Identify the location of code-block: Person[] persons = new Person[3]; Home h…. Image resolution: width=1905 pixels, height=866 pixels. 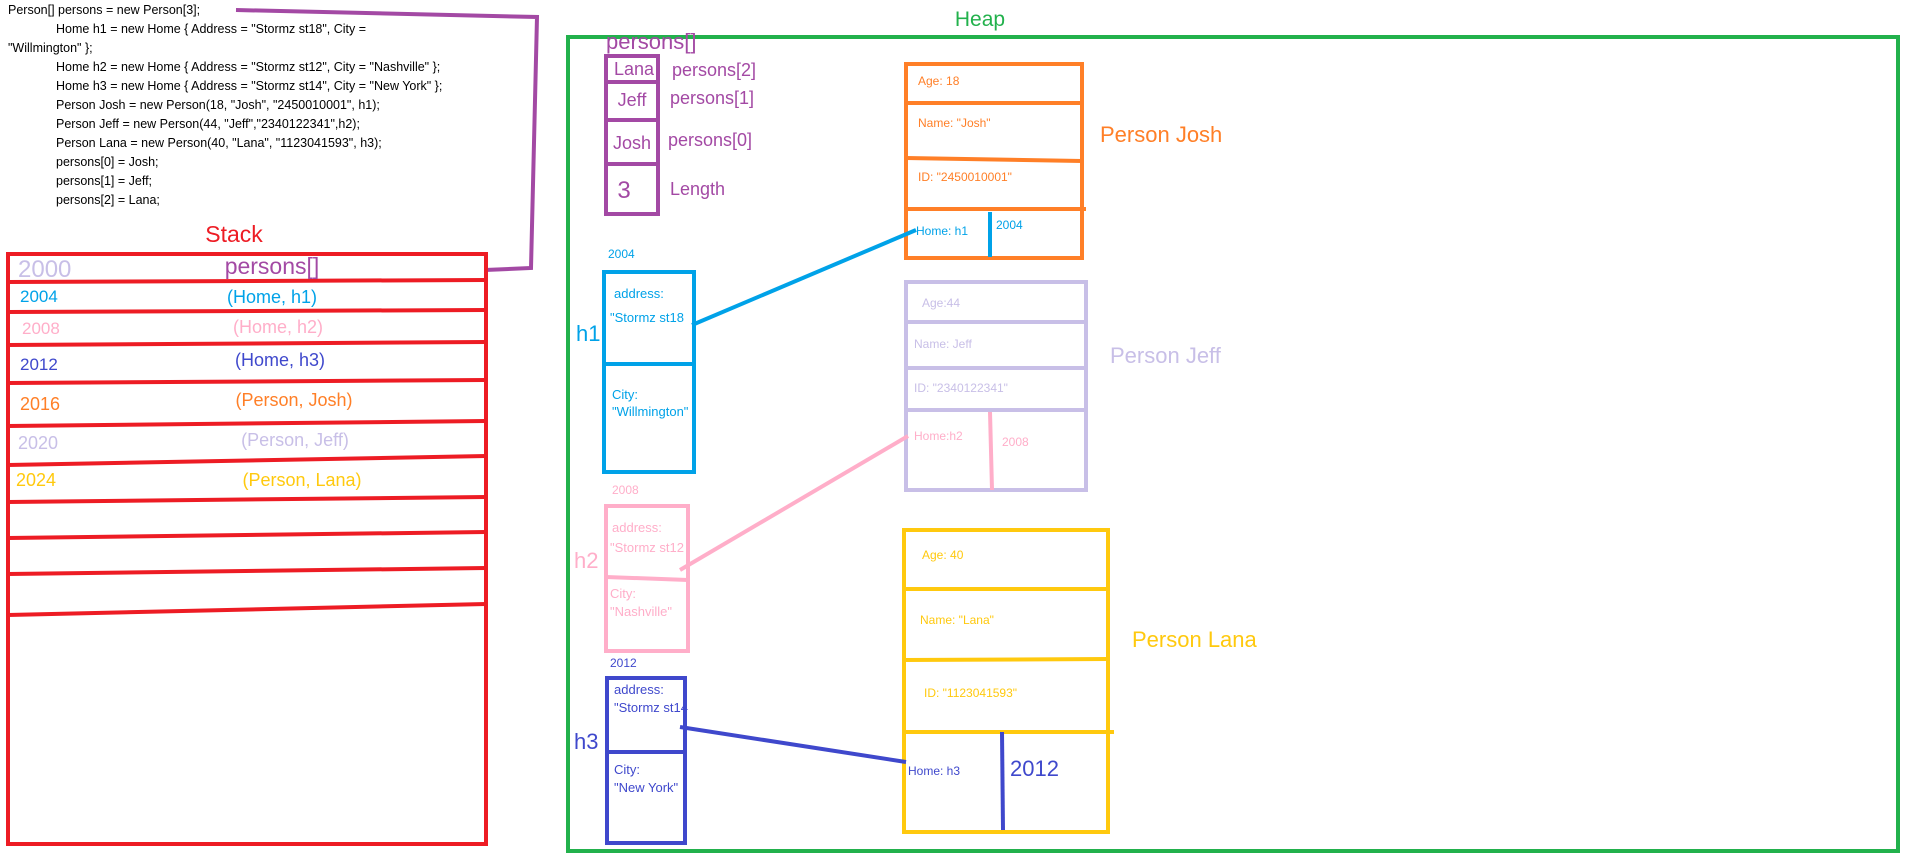
(225, 105).